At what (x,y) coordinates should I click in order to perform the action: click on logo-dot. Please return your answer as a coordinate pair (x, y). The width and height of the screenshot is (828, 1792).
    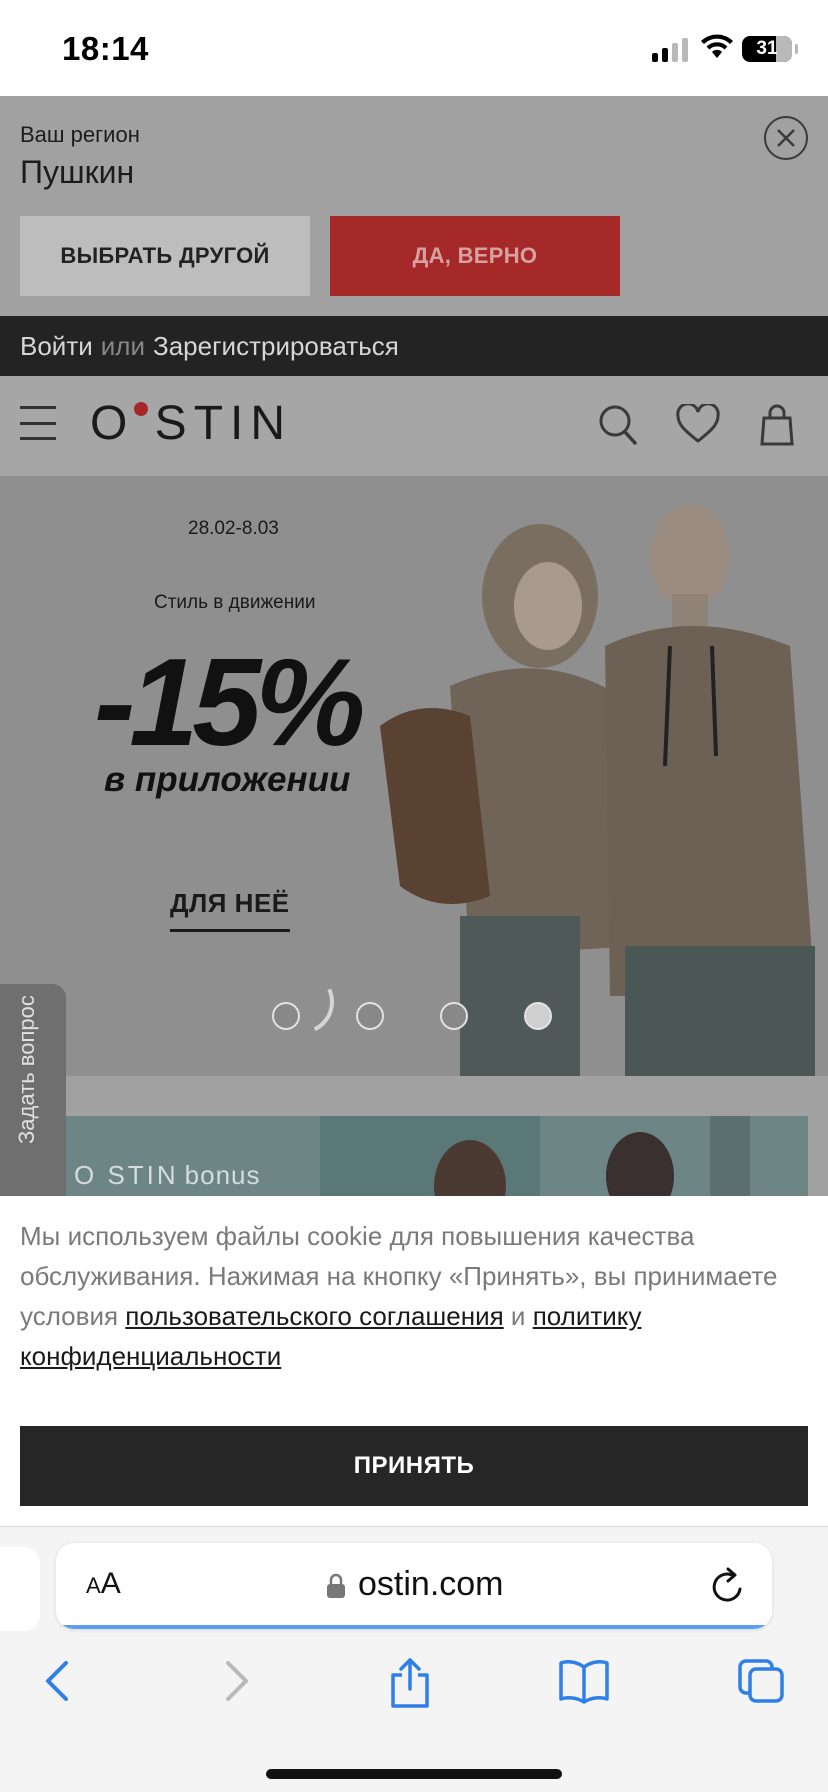
    Looking at the image, I should click on (141, 409).